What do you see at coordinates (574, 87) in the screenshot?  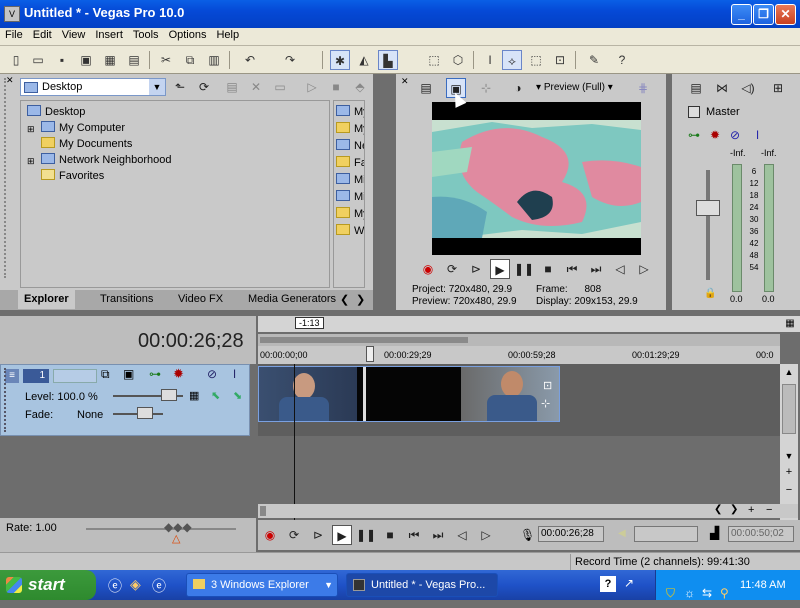 I see `preview-quality-dropdown: ▾ Preview (Full) ▾` at bounding box center [574, 87].